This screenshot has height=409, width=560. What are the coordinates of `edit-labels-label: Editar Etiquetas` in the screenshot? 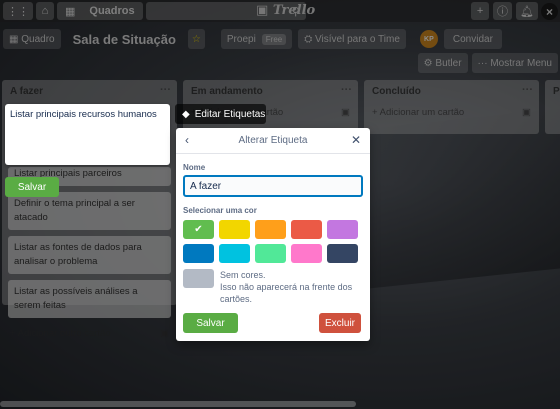 It's located at (230, 114).